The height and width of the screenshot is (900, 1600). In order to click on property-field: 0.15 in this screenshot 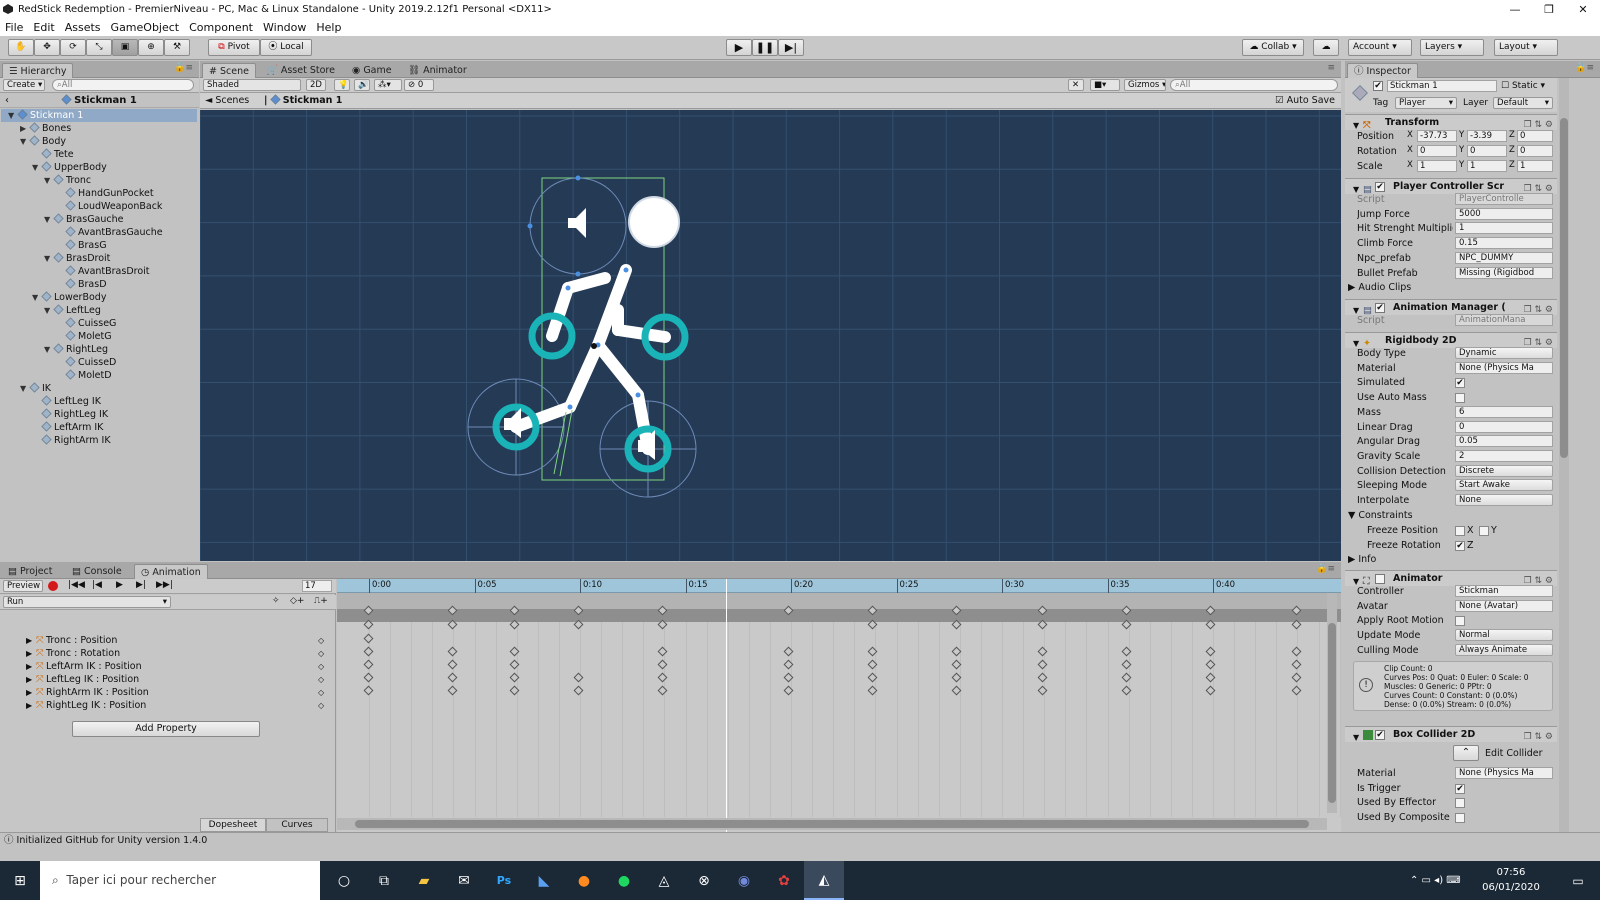, I will do `click(1504, 243)`.